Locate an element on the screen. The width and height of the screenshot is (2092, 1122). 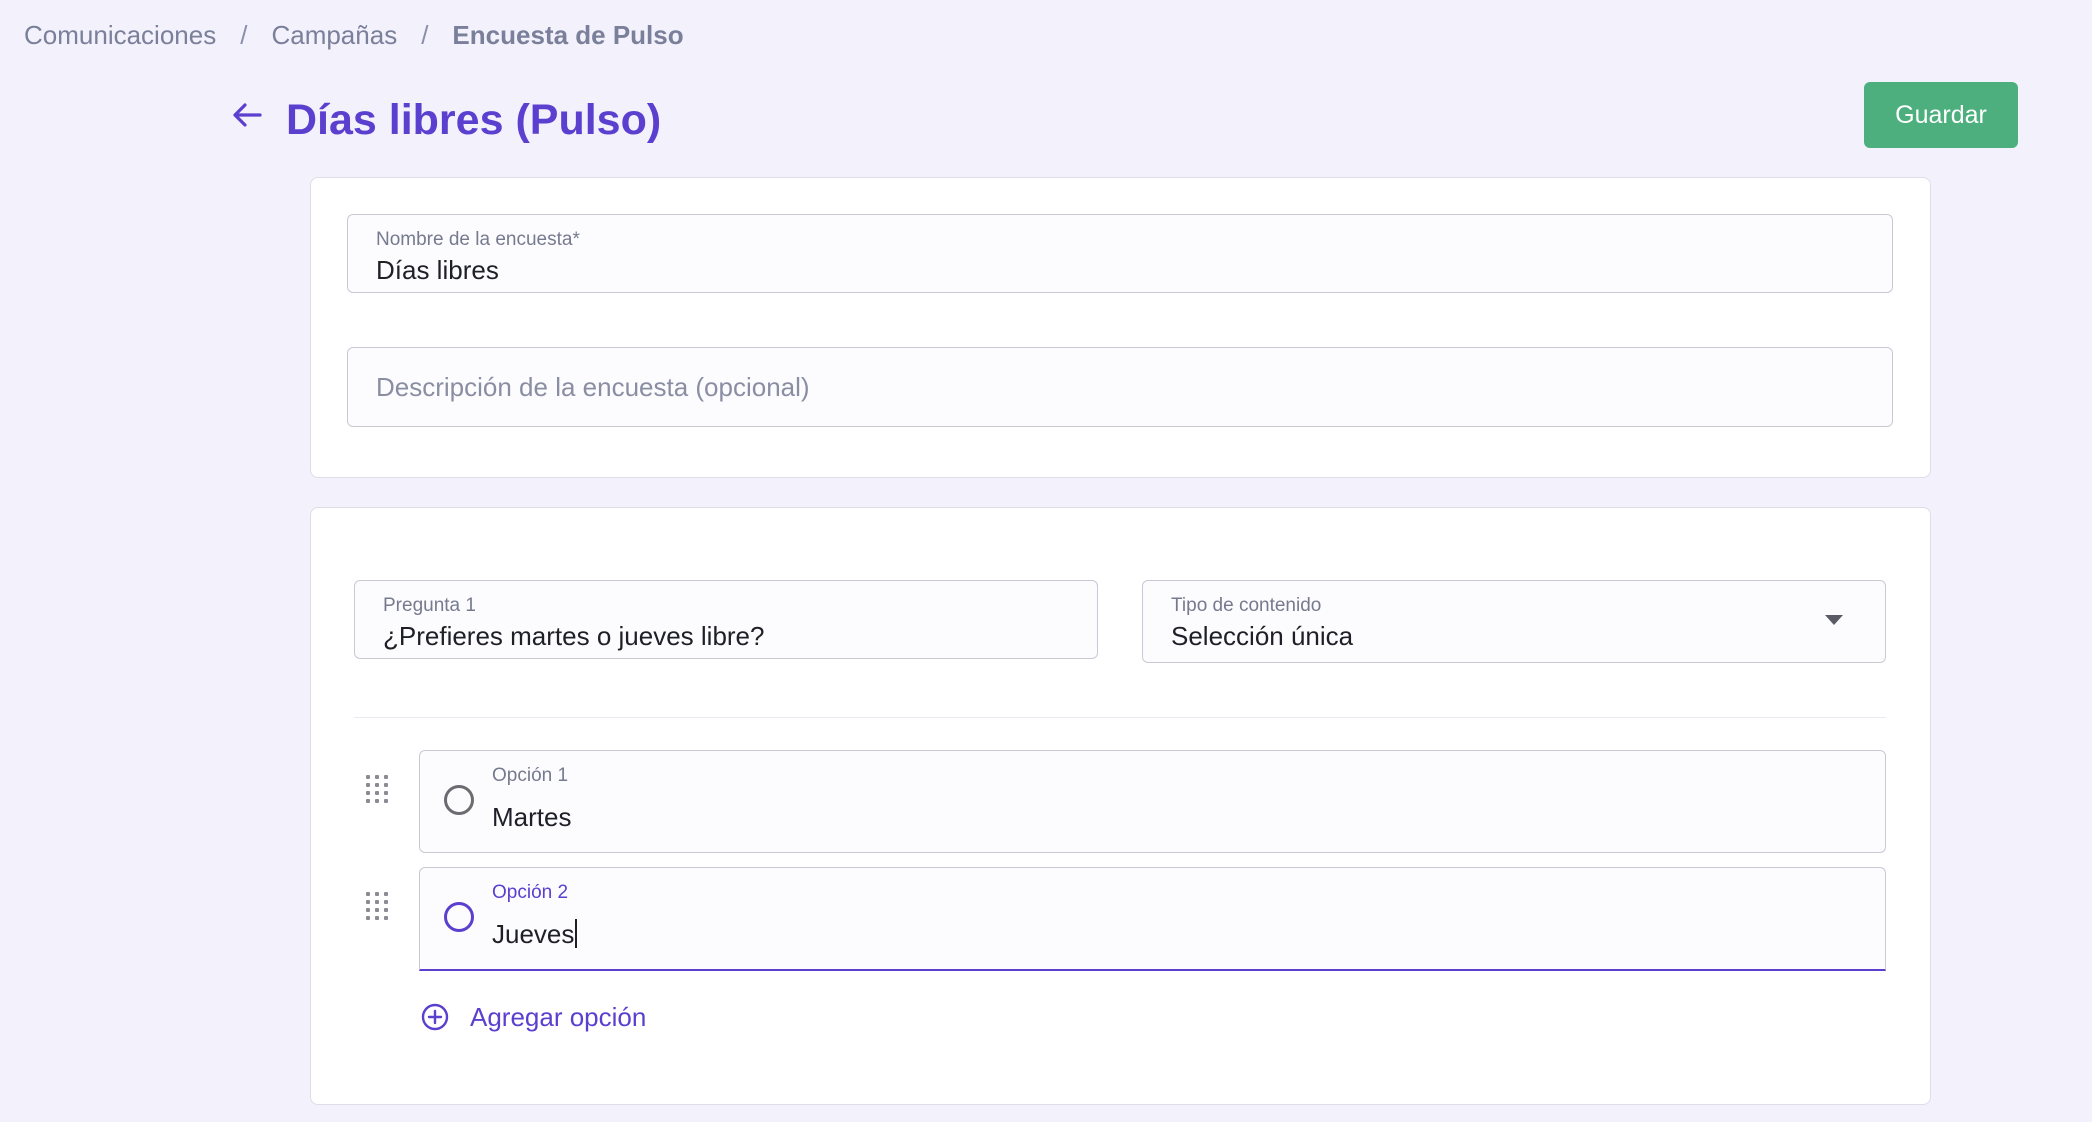
page-title: Días libres (Pulso) is located at coordinates (474, 120).